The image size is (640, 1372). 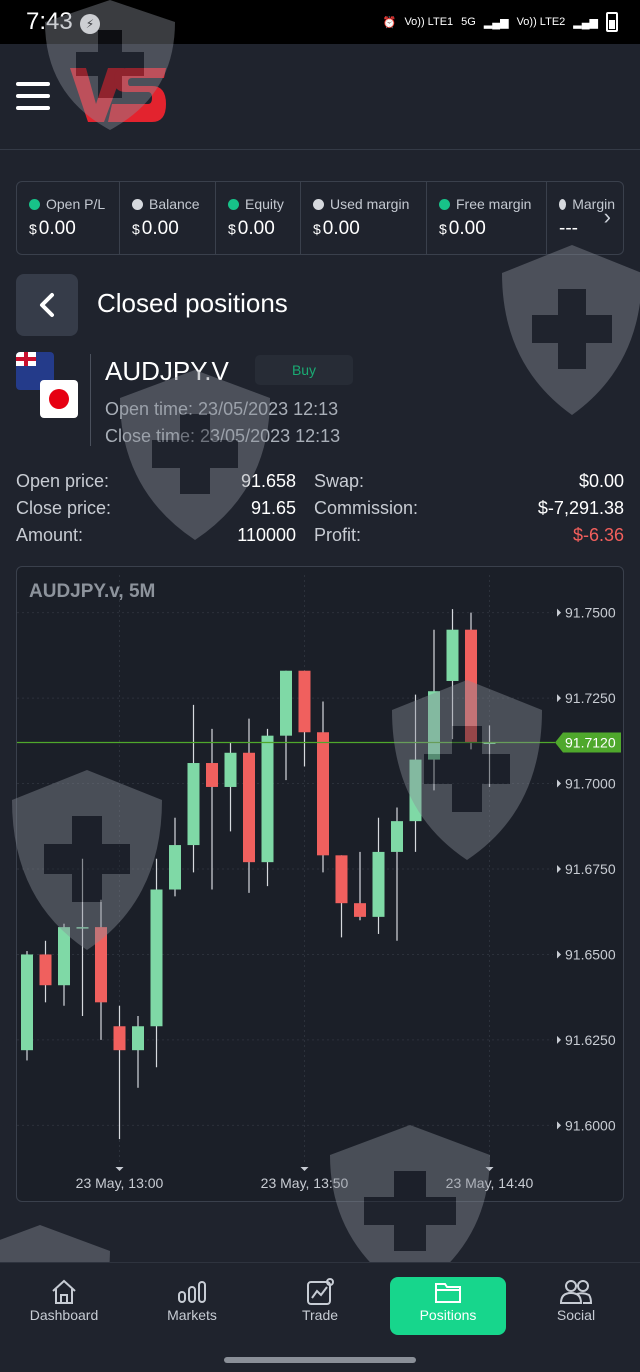 I want to click on nav-markets: Markets, so click(x=192, y=1306).